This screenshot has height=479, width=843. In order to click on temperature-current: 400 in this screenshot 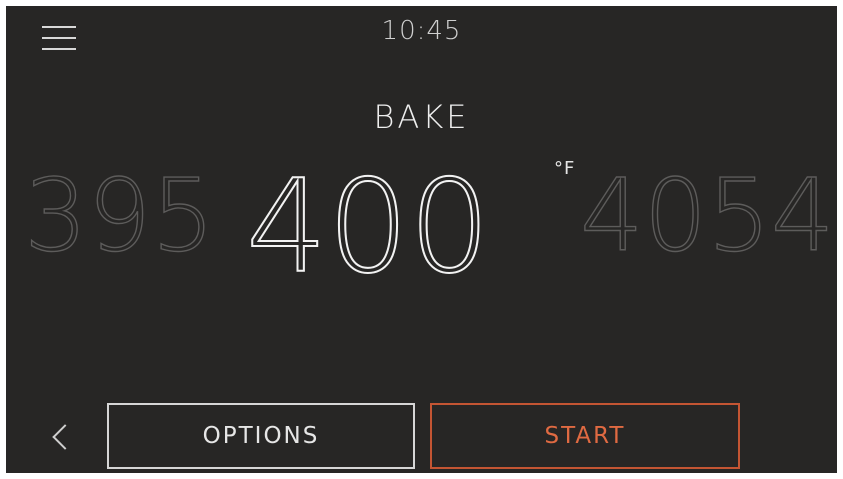, I will do `click(368, 228)`.